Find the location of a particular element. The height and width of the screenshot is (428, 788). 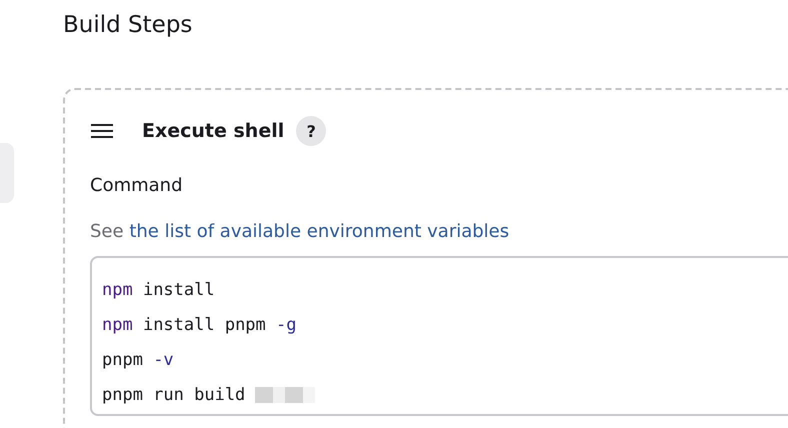

code-line: npm install pnpm -g is located at coordinates (200, 325).